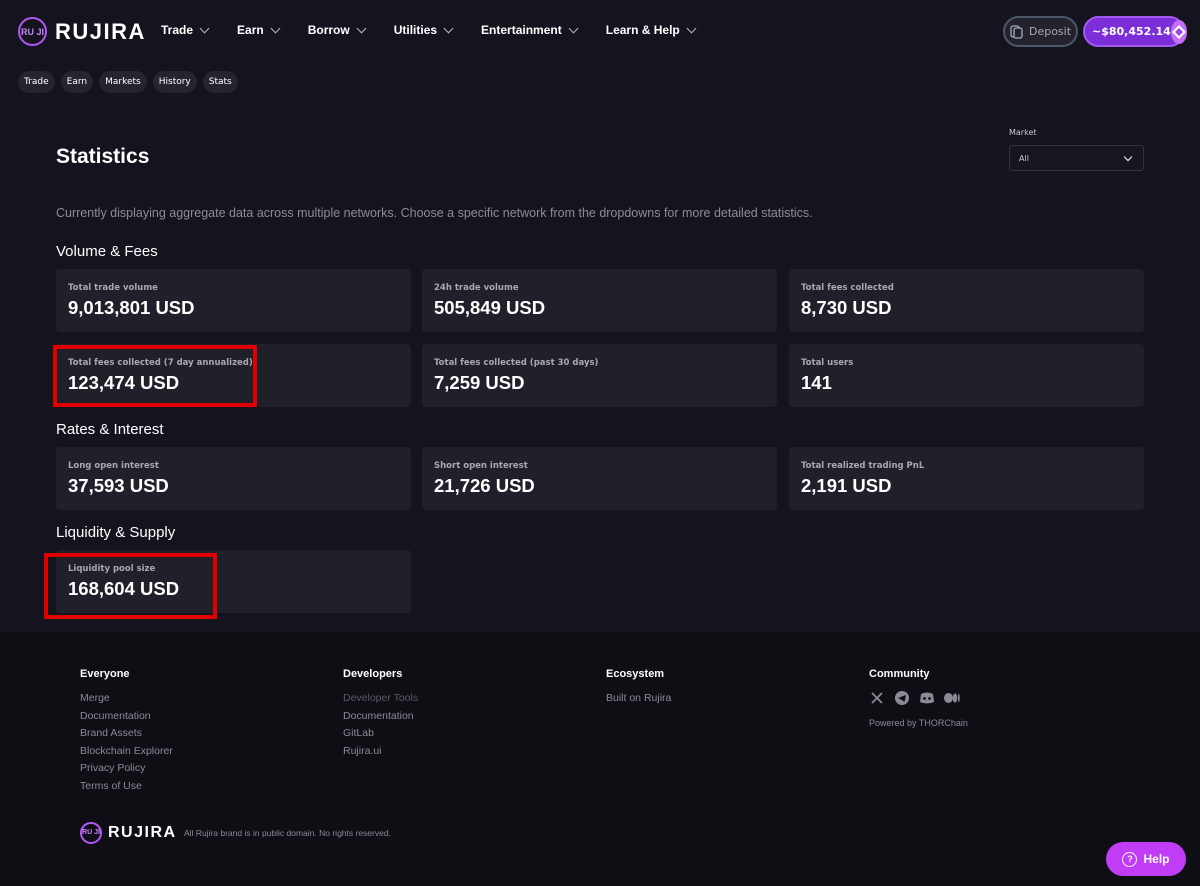 The width and height of the screenshot is (1200, 886). I want to click on telegram-icon, so click(902, 698).